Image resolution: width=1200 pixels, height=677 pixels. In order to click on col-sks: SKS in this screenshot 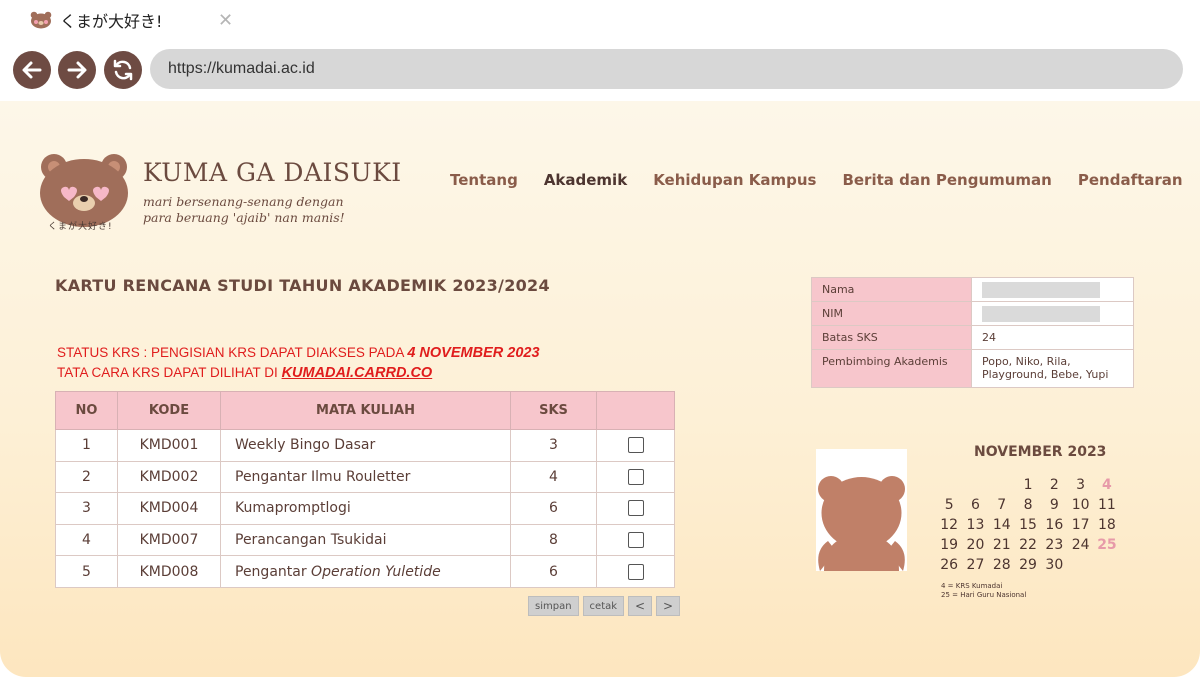, I will do `click(553, 410)`.